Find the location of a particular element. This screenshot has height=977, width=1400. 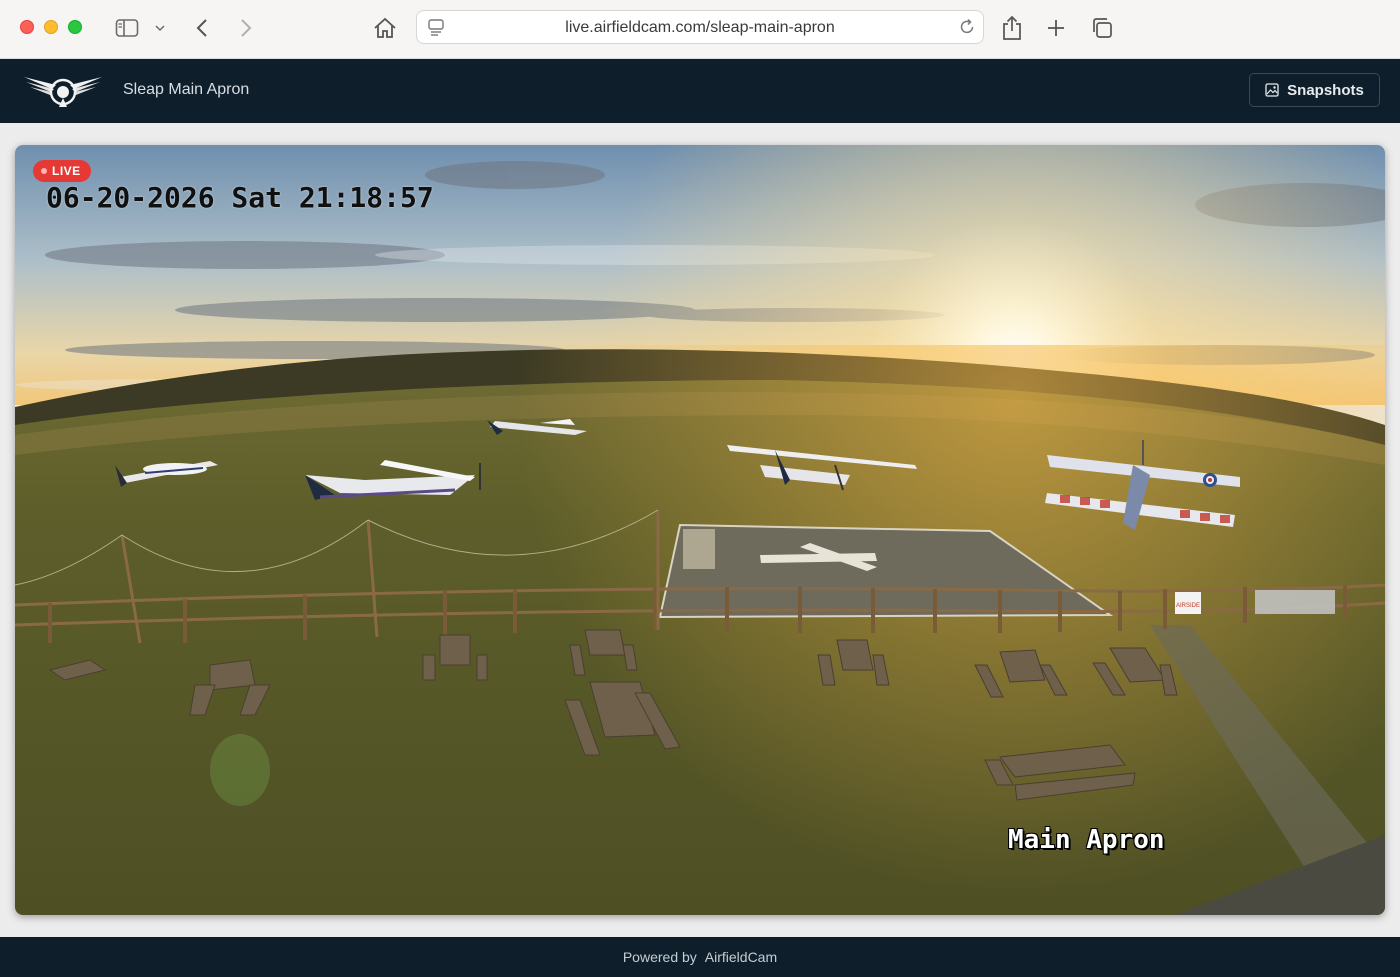

chevron-right-icon is located at coordinates (246, 28).